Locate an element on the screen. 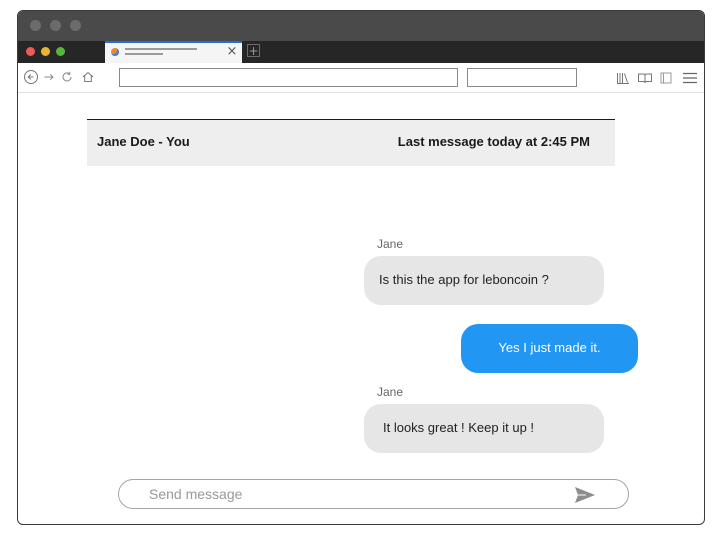 The height and width of the screenshot is (546, 723). firefox-icon is located at coordinates (115, 52).